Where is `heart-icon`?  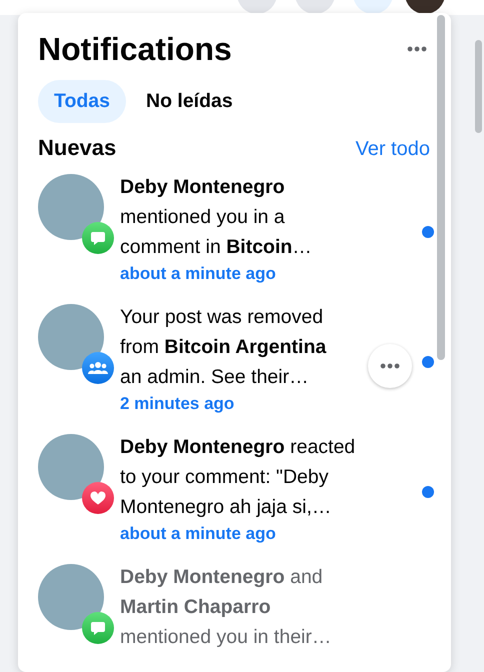
heart-icon is located at coordinates (98, 498).